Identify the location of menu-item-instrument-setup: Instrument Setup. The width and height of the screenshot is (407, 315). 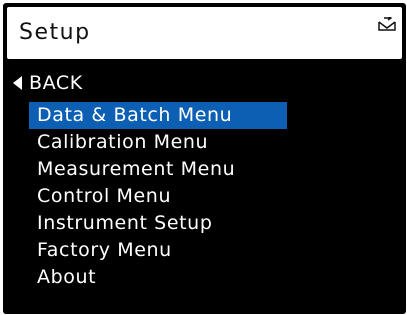
(158, 223).